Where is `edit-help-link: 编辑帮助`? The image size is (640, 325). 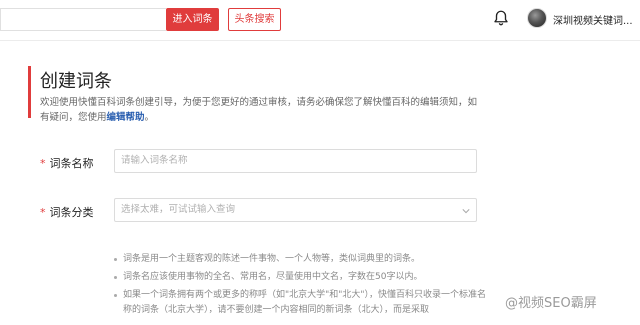
edit-help-link: 编辑帮助 is located at coordinates (126, 117).